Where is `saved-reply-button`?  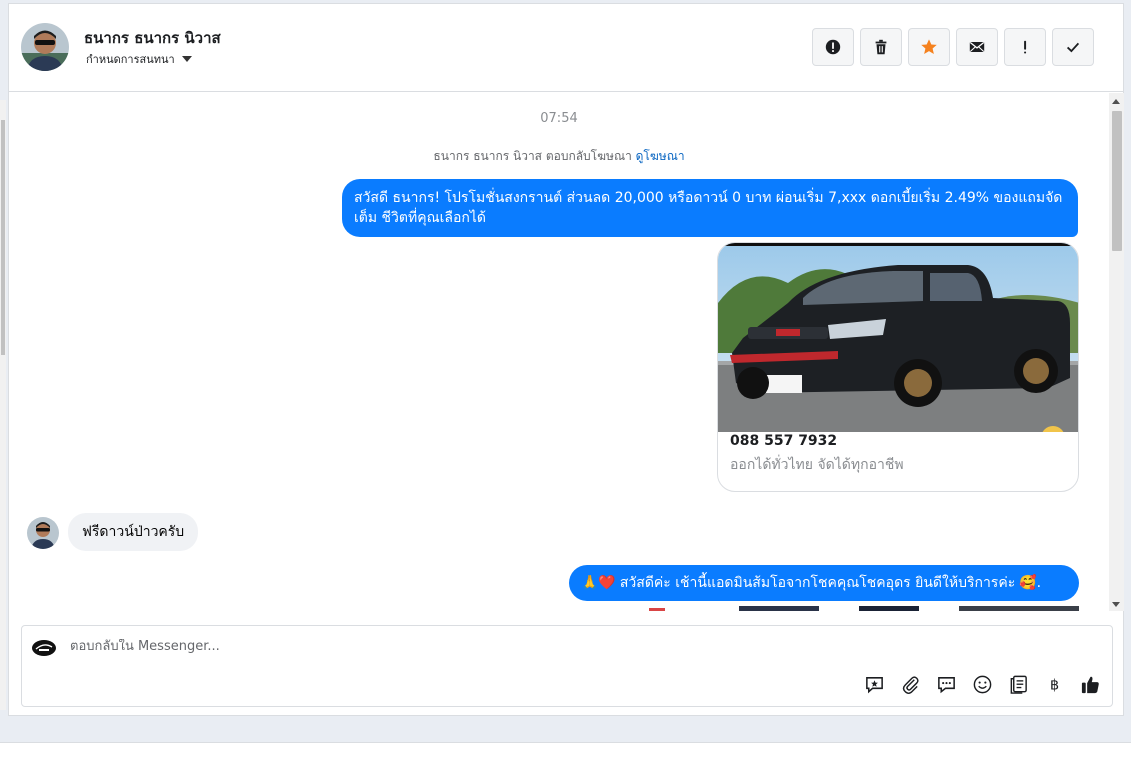 saved-reply-button is located at coordinates (874, 684).